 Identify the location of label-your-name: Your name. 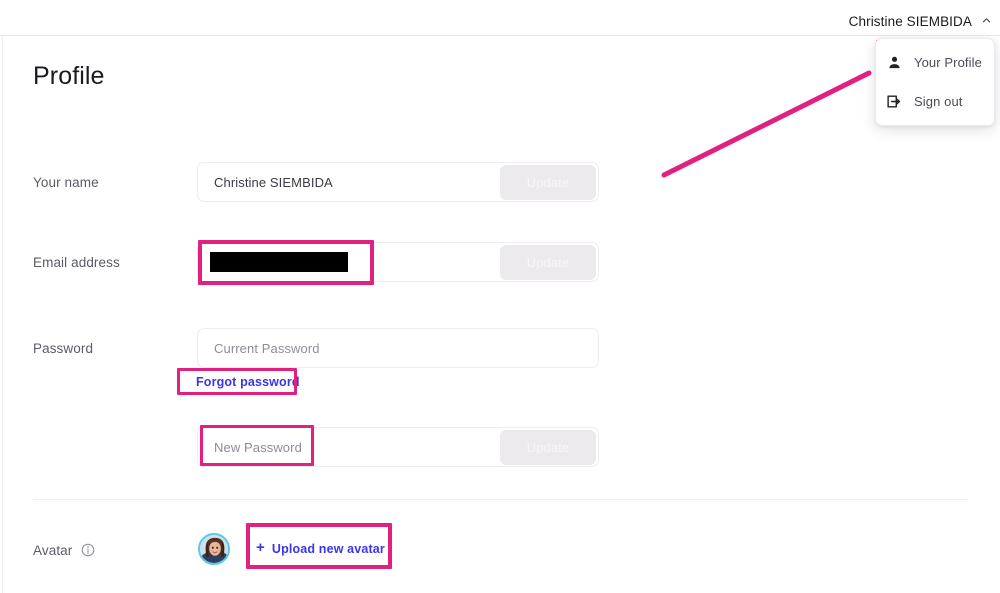
(66, 182).